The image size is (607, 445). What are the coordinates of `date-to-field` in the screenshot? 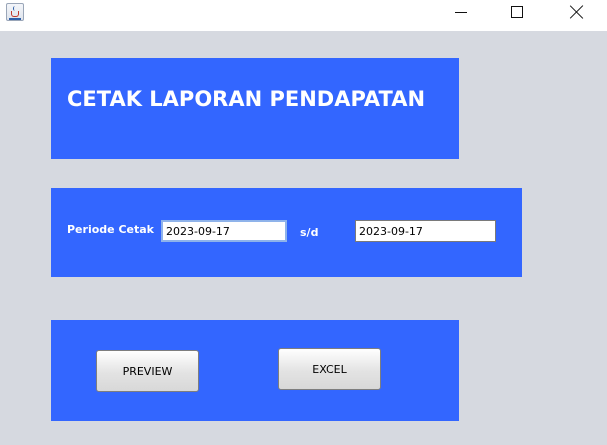 It's located at (425, 231).